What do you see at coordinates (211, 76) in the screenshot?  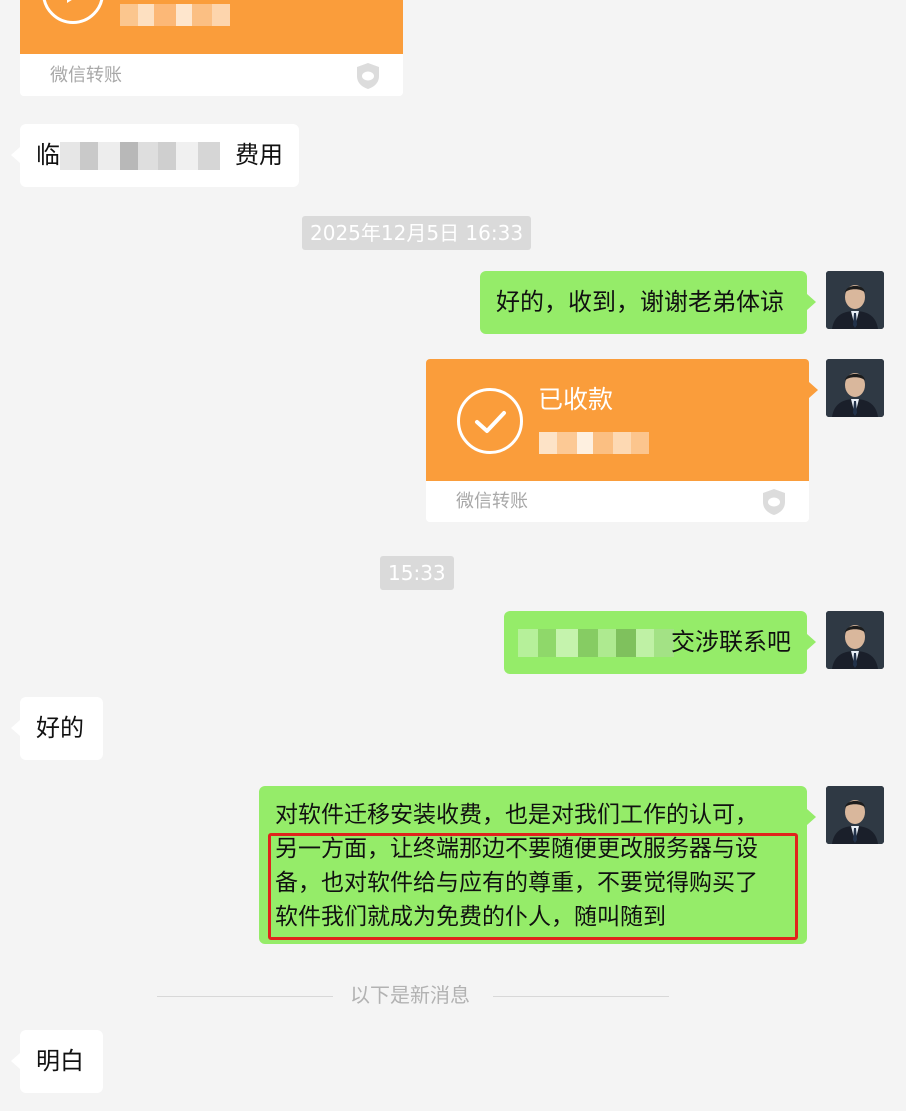 I see `transfer-card-top-footer: 微信转账` at bounding box center [211, 76].